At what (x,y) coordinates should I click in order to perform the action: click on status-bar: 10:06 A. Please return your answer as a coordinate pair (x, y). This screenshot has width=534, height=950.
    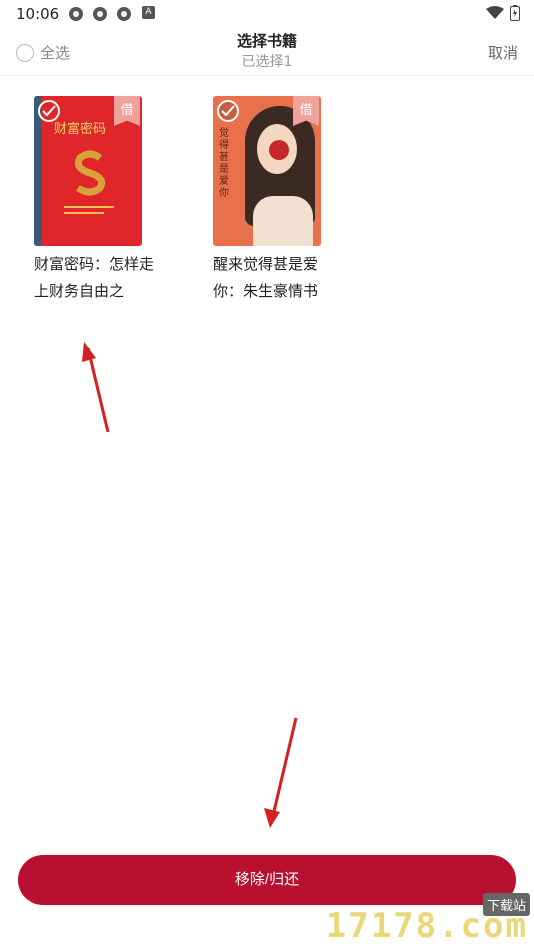
    Looking at the image, I should click on (267, 14).